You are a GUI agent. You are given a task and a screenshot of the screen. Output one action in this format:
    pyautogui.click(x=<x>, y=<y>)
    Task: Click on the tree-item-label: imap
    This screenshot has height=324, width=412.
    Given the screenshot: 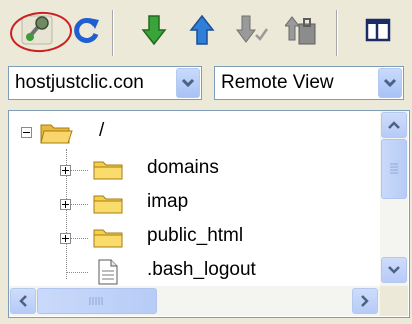 What is the action you would take?
    pyautogui.click(x=168, y=201)
    